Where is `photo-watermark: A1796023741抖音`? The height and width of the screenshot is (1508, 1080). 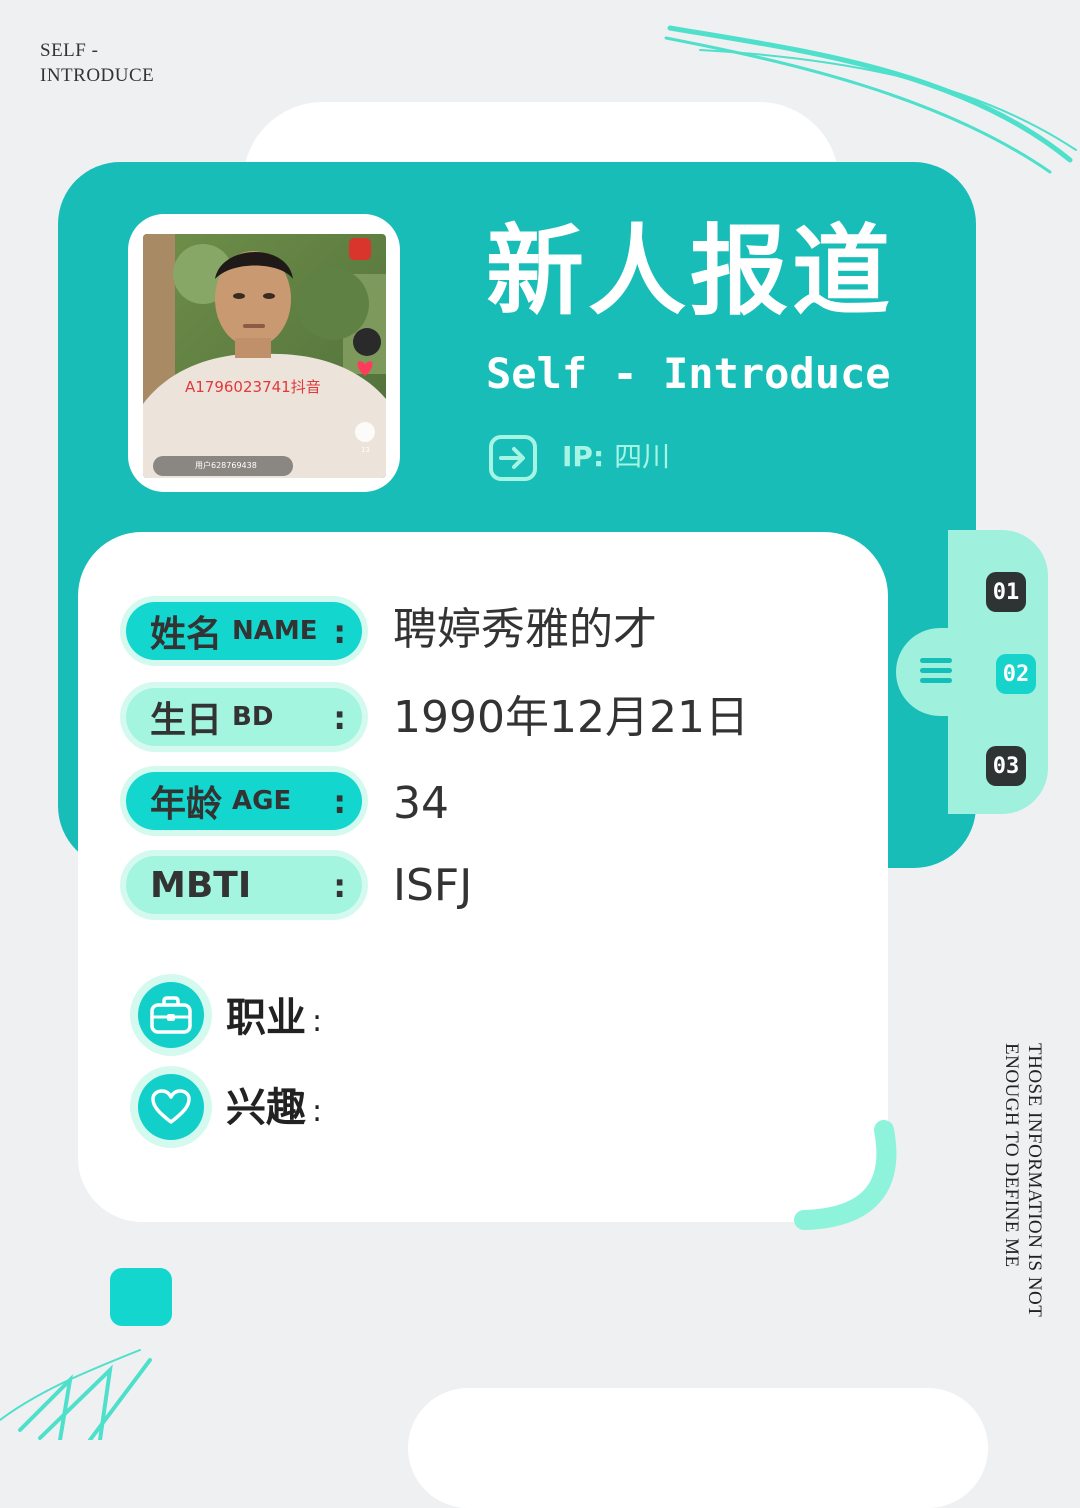 photo-watermark: A1796023741抖音 is located at coordinates (253, 387).